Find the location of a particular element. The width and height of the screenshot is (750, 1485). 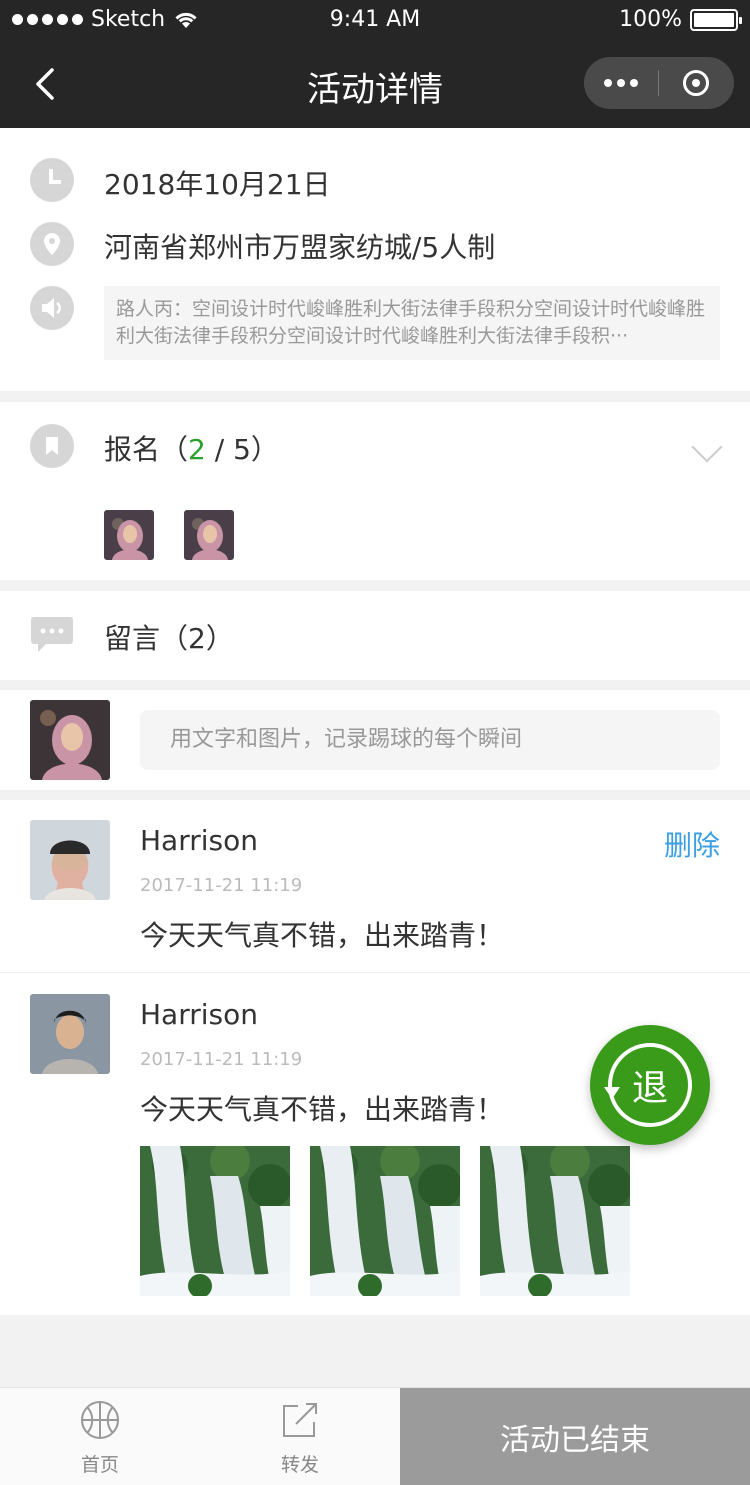

comment-input: 用文字和图片，记录踢球的每个瞬间 is located at coordinates (430, 740).